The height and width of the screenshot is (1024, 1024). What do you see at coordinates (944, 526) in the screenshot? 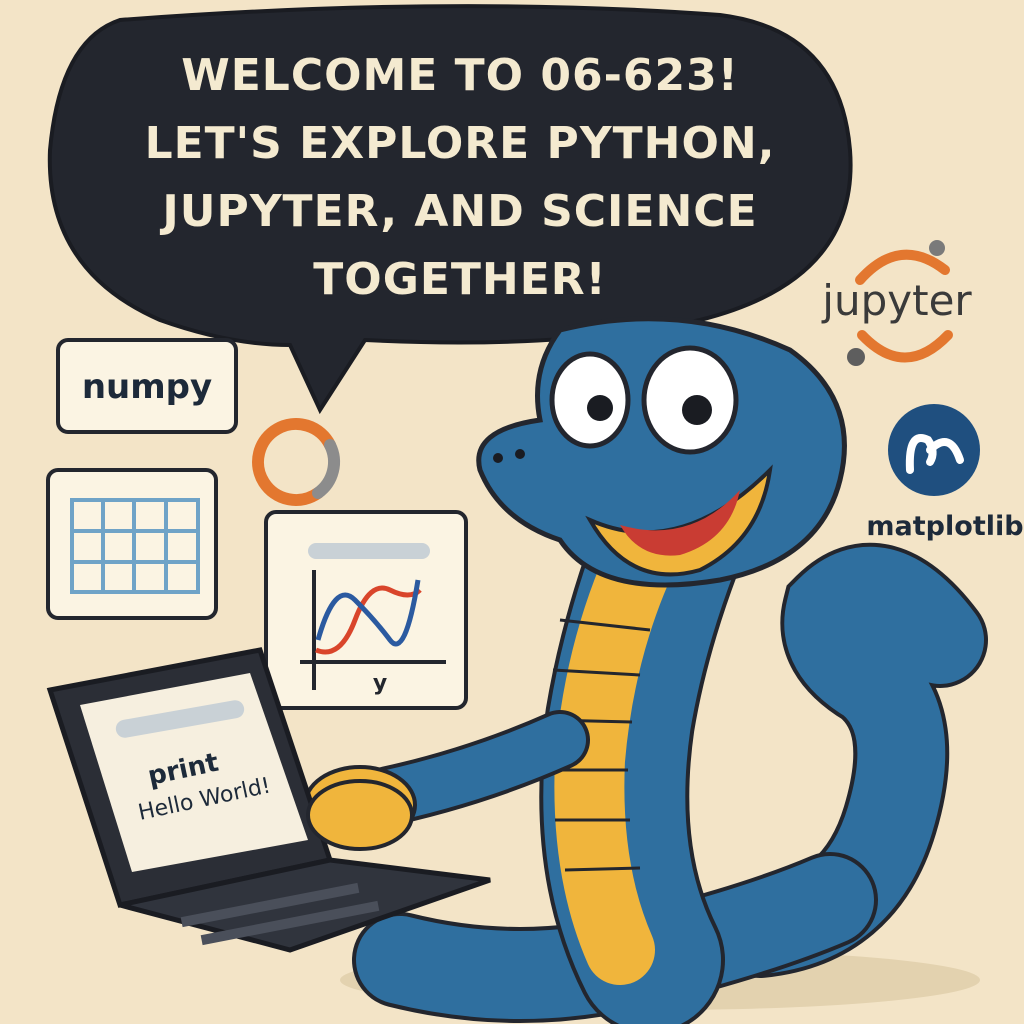
I see `matplotlib-label: matplotlib` at bounding box center [944, 526].